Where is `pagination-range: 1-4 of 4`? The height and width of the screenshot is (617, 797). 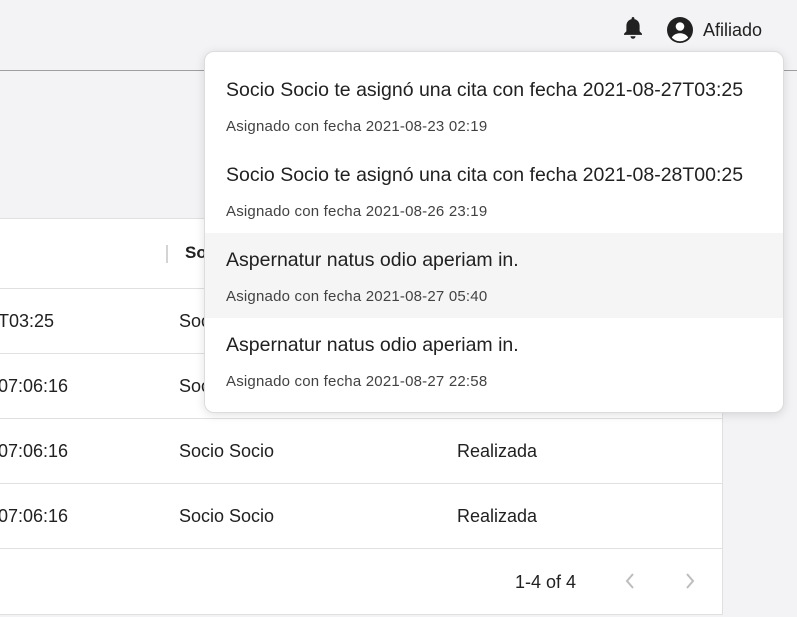
pagination-range: 1-4 of 4 is located at coordinates (546, 582).